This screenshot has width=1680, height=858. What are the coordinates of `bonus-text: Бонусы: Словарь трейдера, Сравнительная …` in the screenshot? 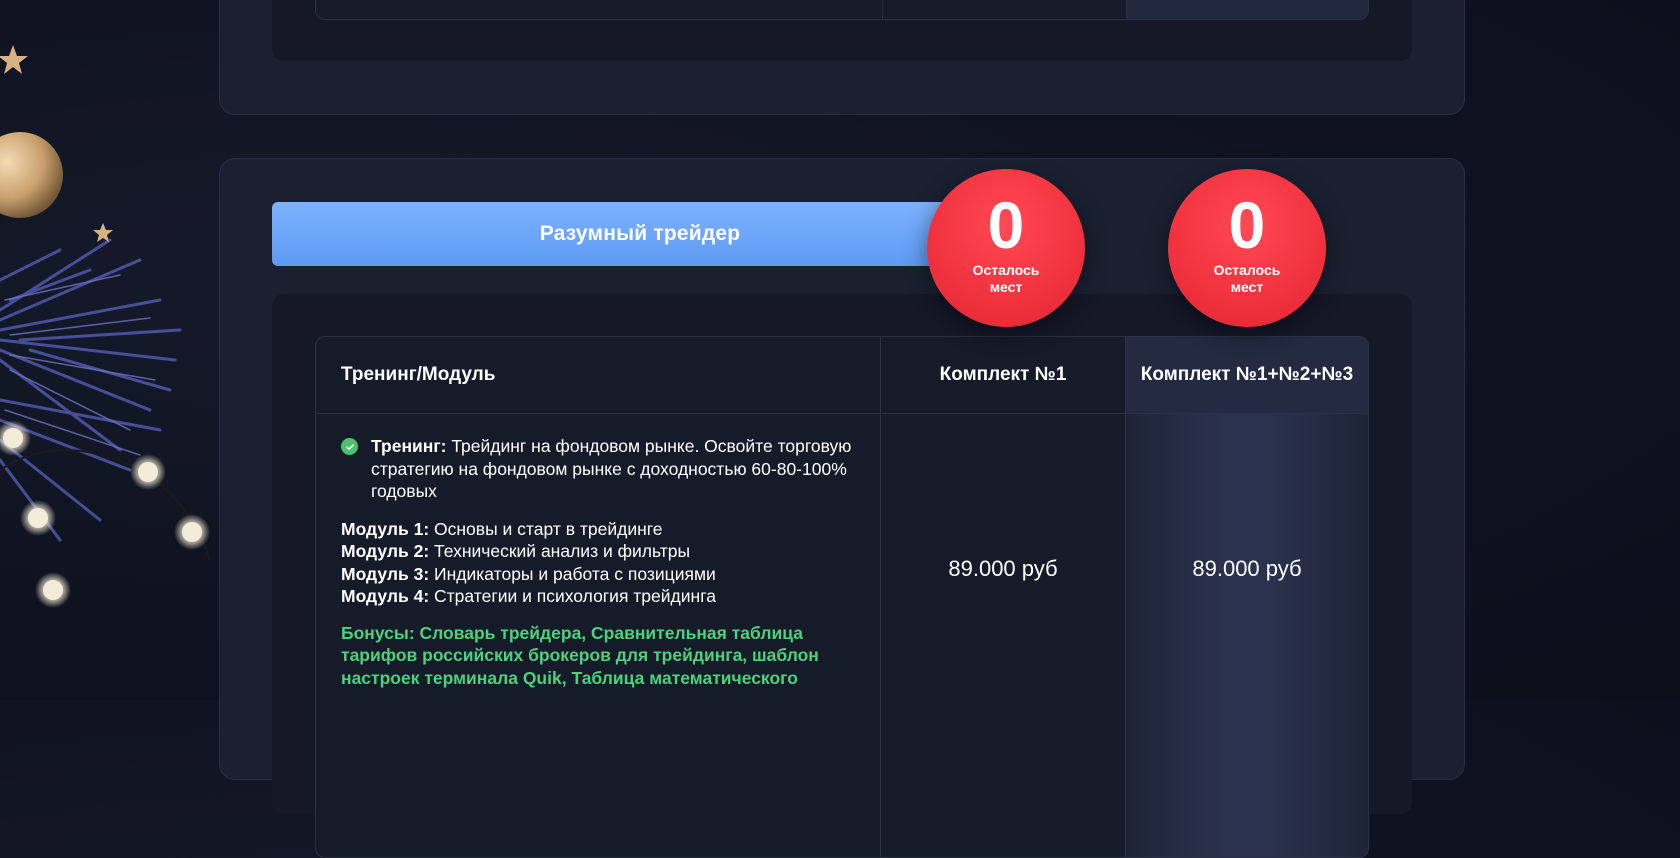 It's located at (580, 655).